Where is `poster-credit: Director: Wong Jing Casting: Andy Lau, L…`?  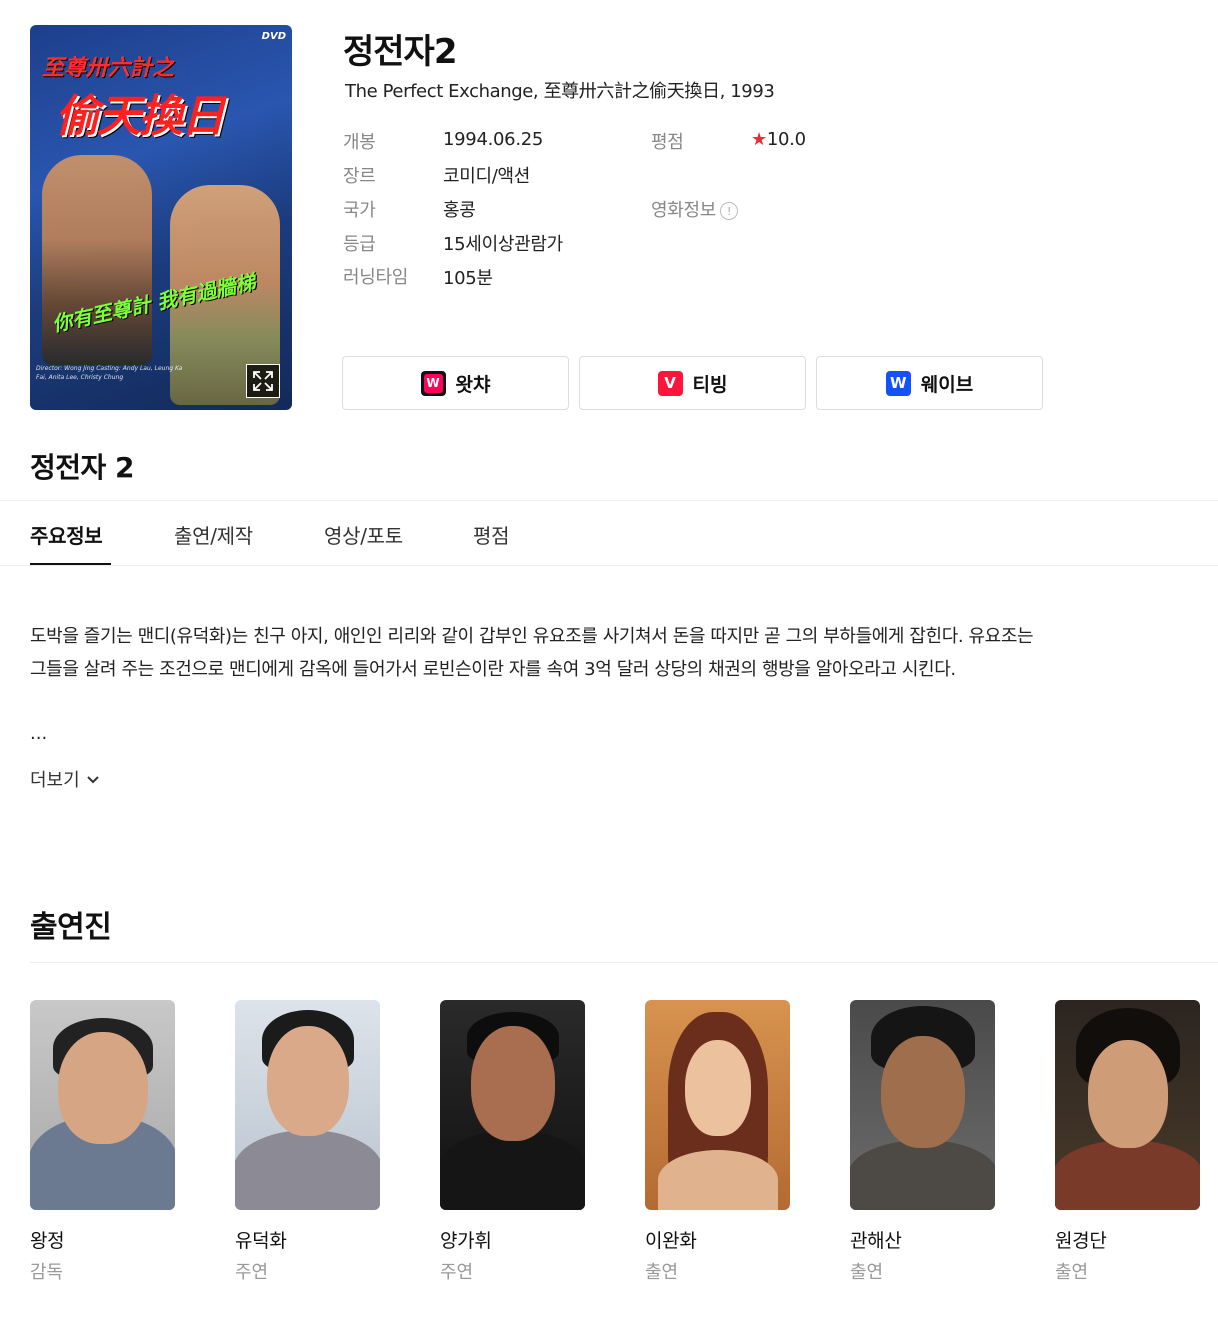
poster-credit: Director: Wong Jing Casting: Andy Lau, L… is located at coordinates (109, 373).